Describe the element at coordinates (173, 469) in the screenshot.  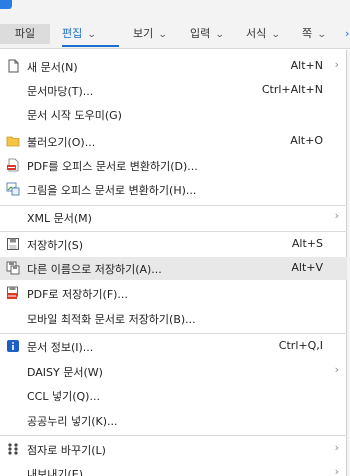
I see `menu-item-export: 내보내기(E) ›` at that location.